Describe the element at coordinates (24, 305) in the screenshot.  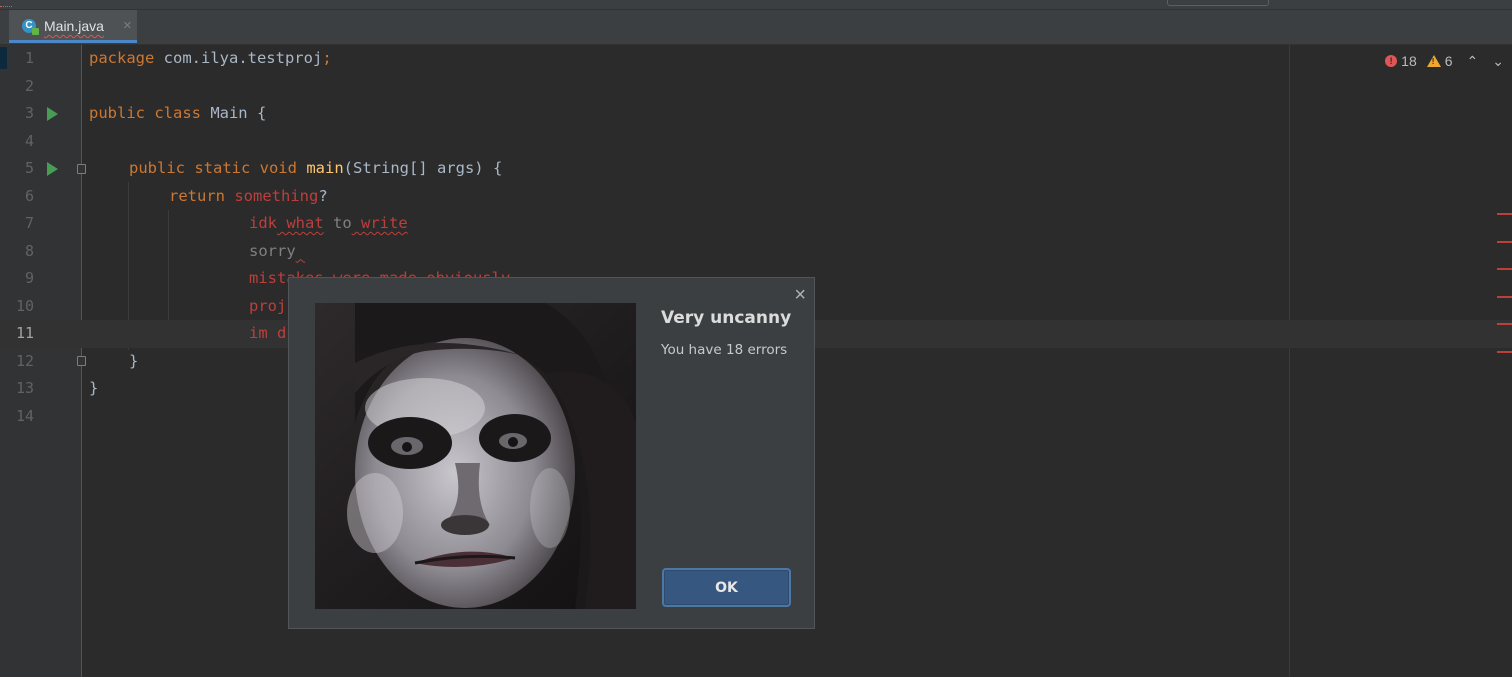
I see `line-number: 10` at that location.